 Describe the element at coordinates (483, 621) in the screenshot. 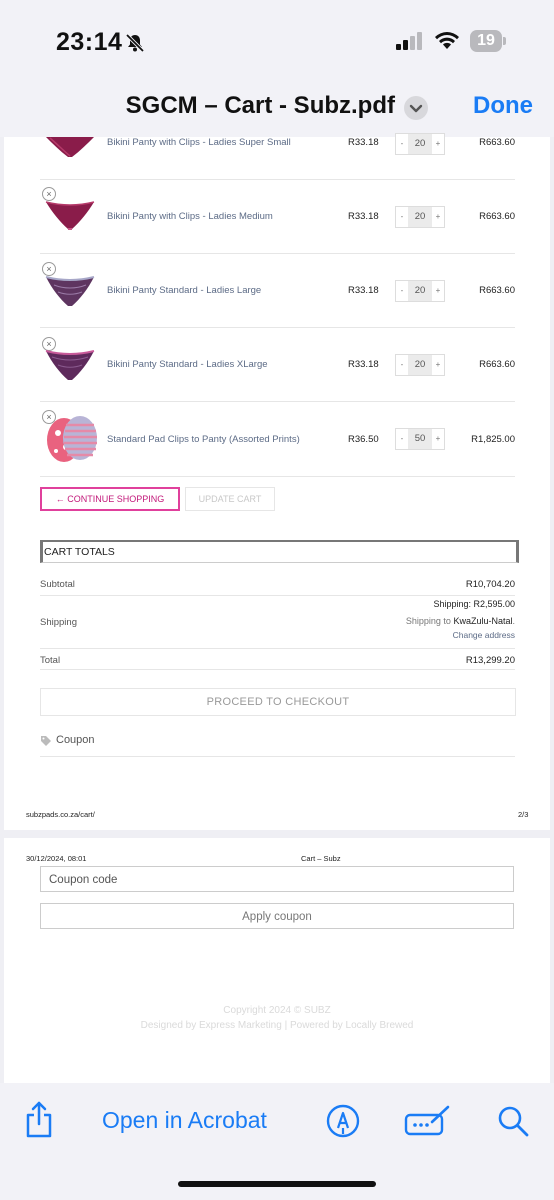

I see `shipping-region: KwaZulu-Natal` at that location.